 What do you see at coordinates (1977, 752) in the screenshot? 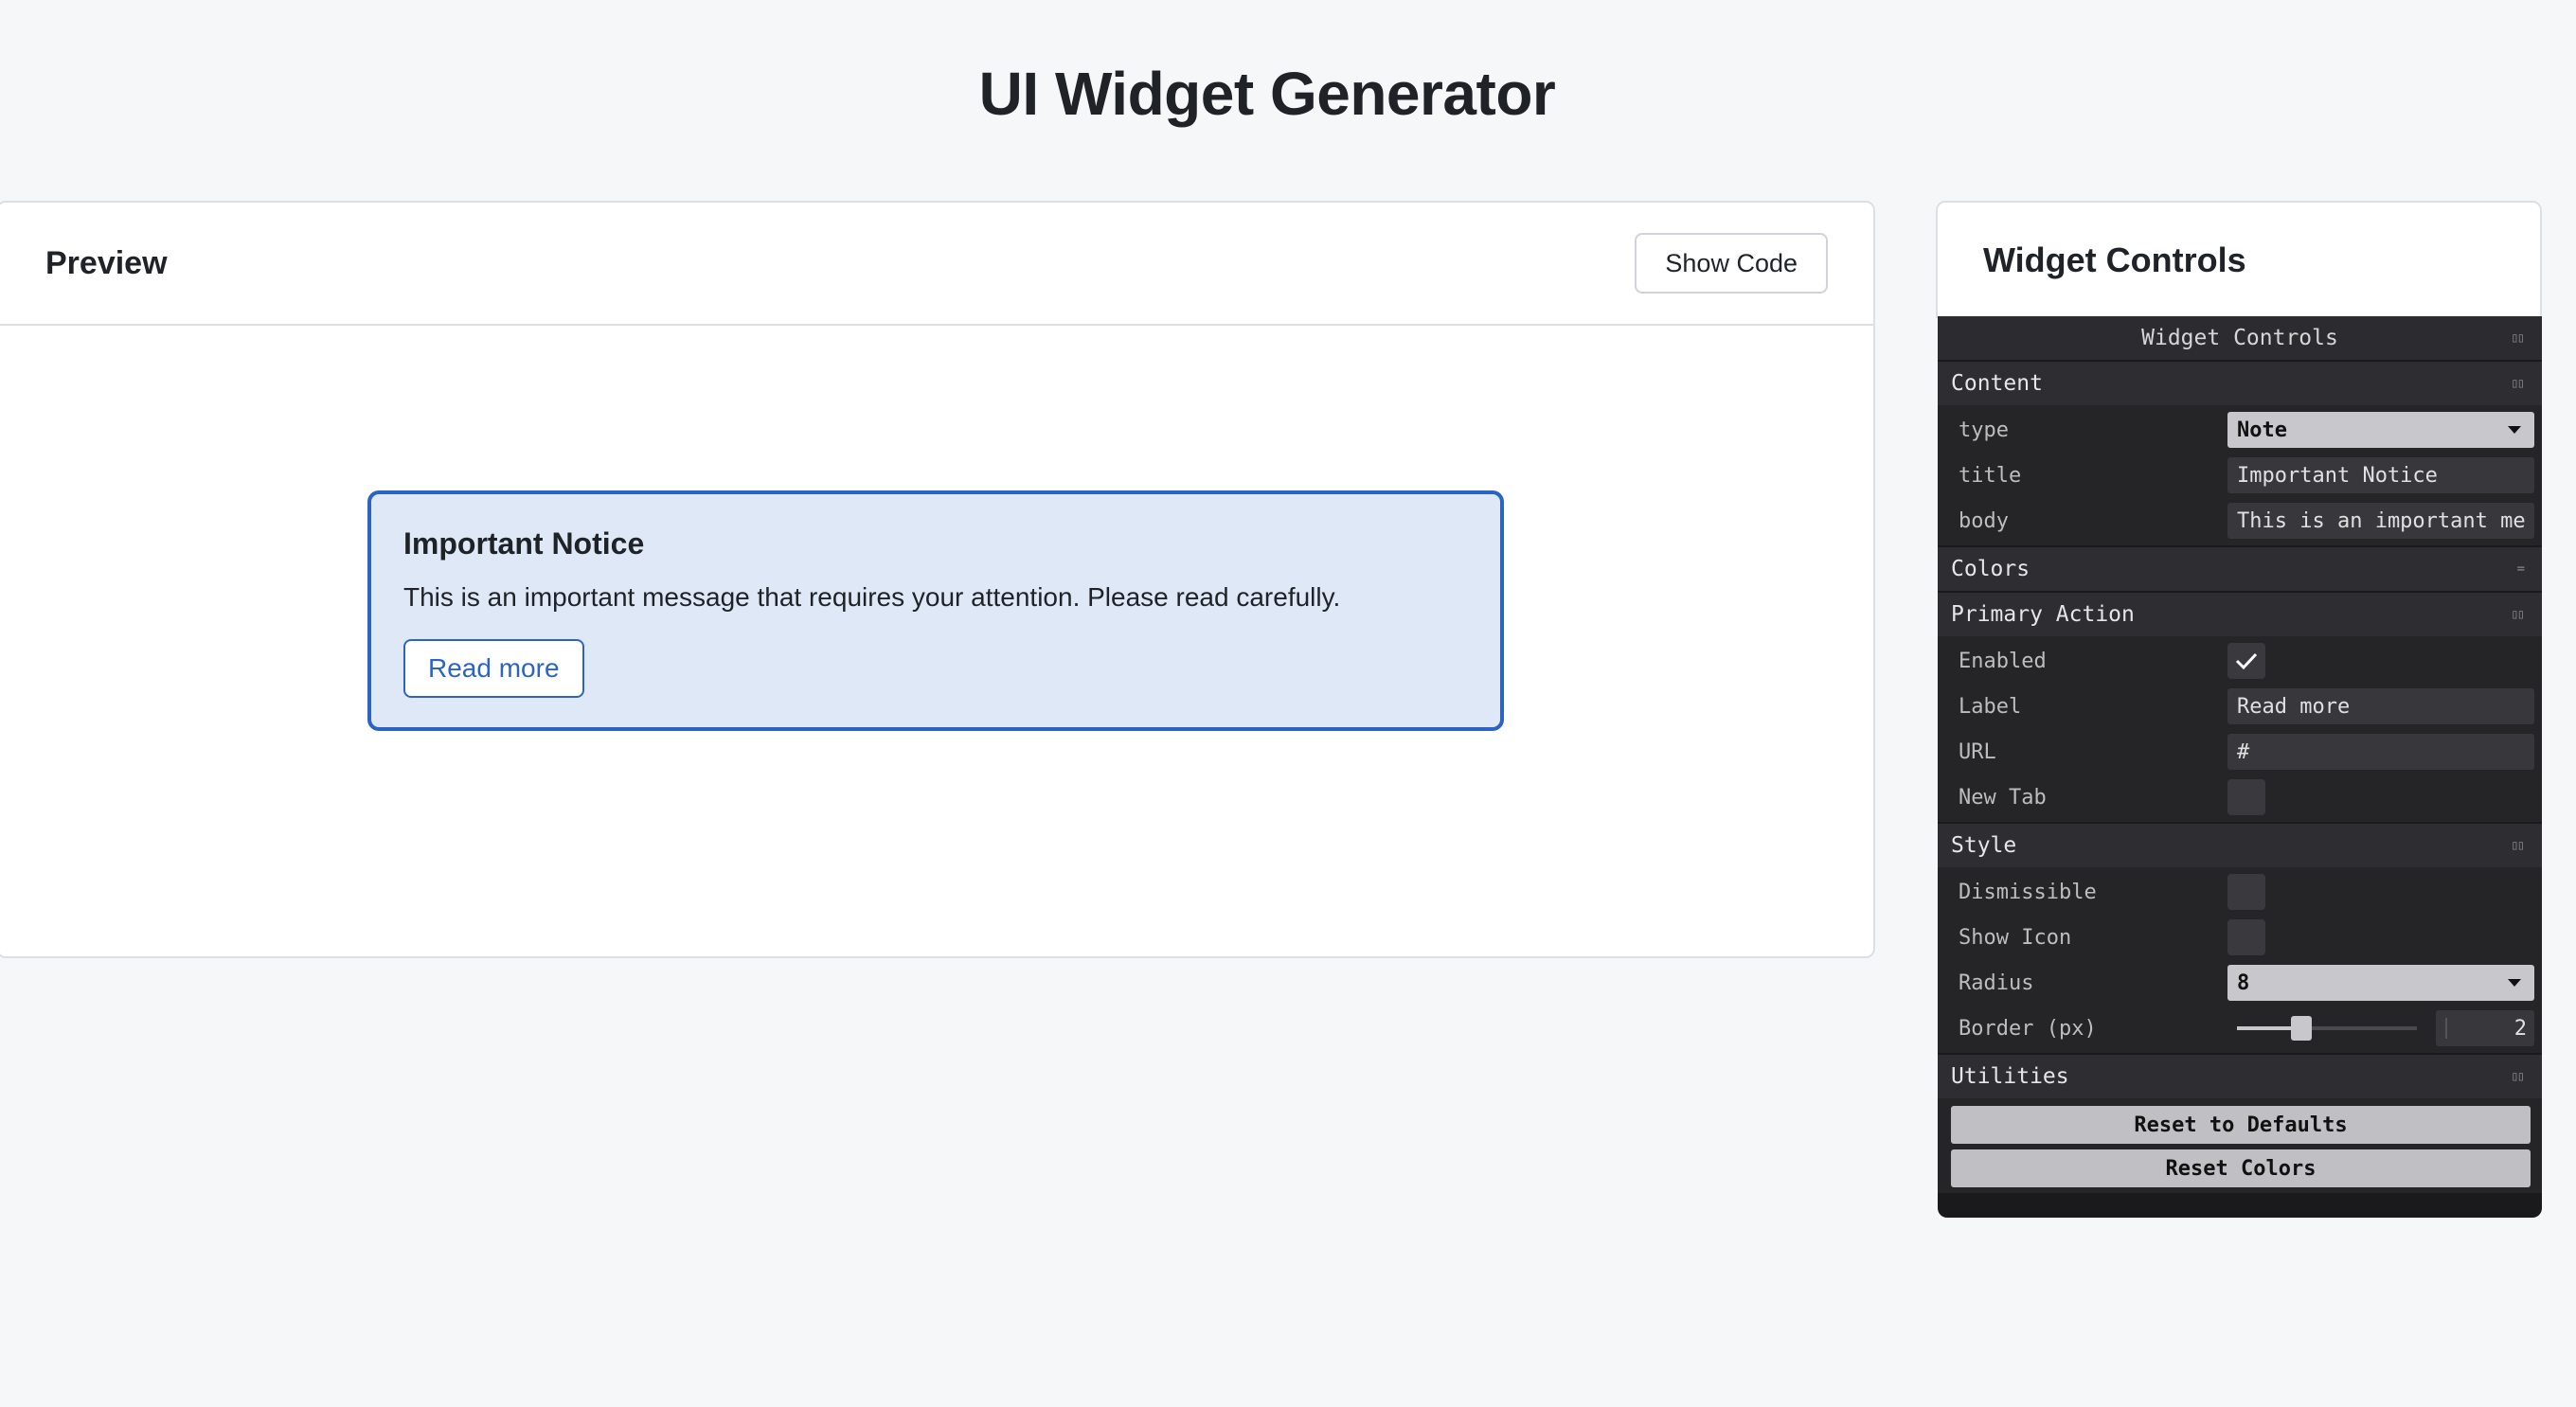
I see `url-label: URL` at bounding box center [1977, 752].